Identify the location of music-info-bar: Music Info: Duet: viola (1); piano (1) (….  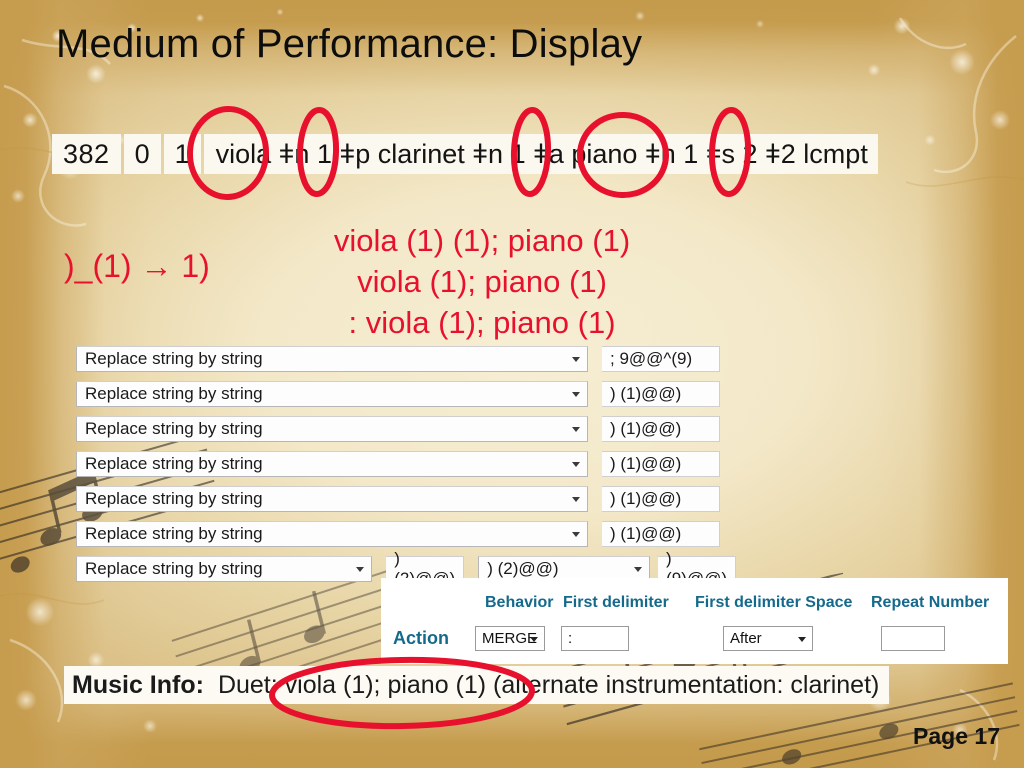
(477, 685).